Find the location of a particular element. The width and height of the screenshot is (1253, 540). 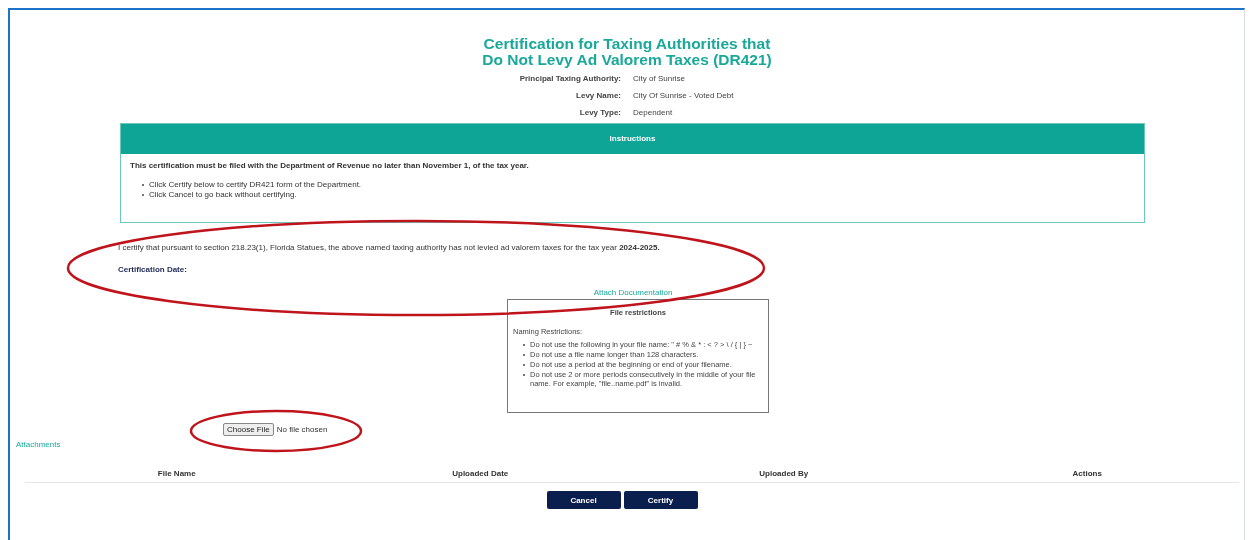

notice-text: This certification must be filed with the Department of Revenue no later than November 1, of the tax year. is located at coordinates (330, 165).